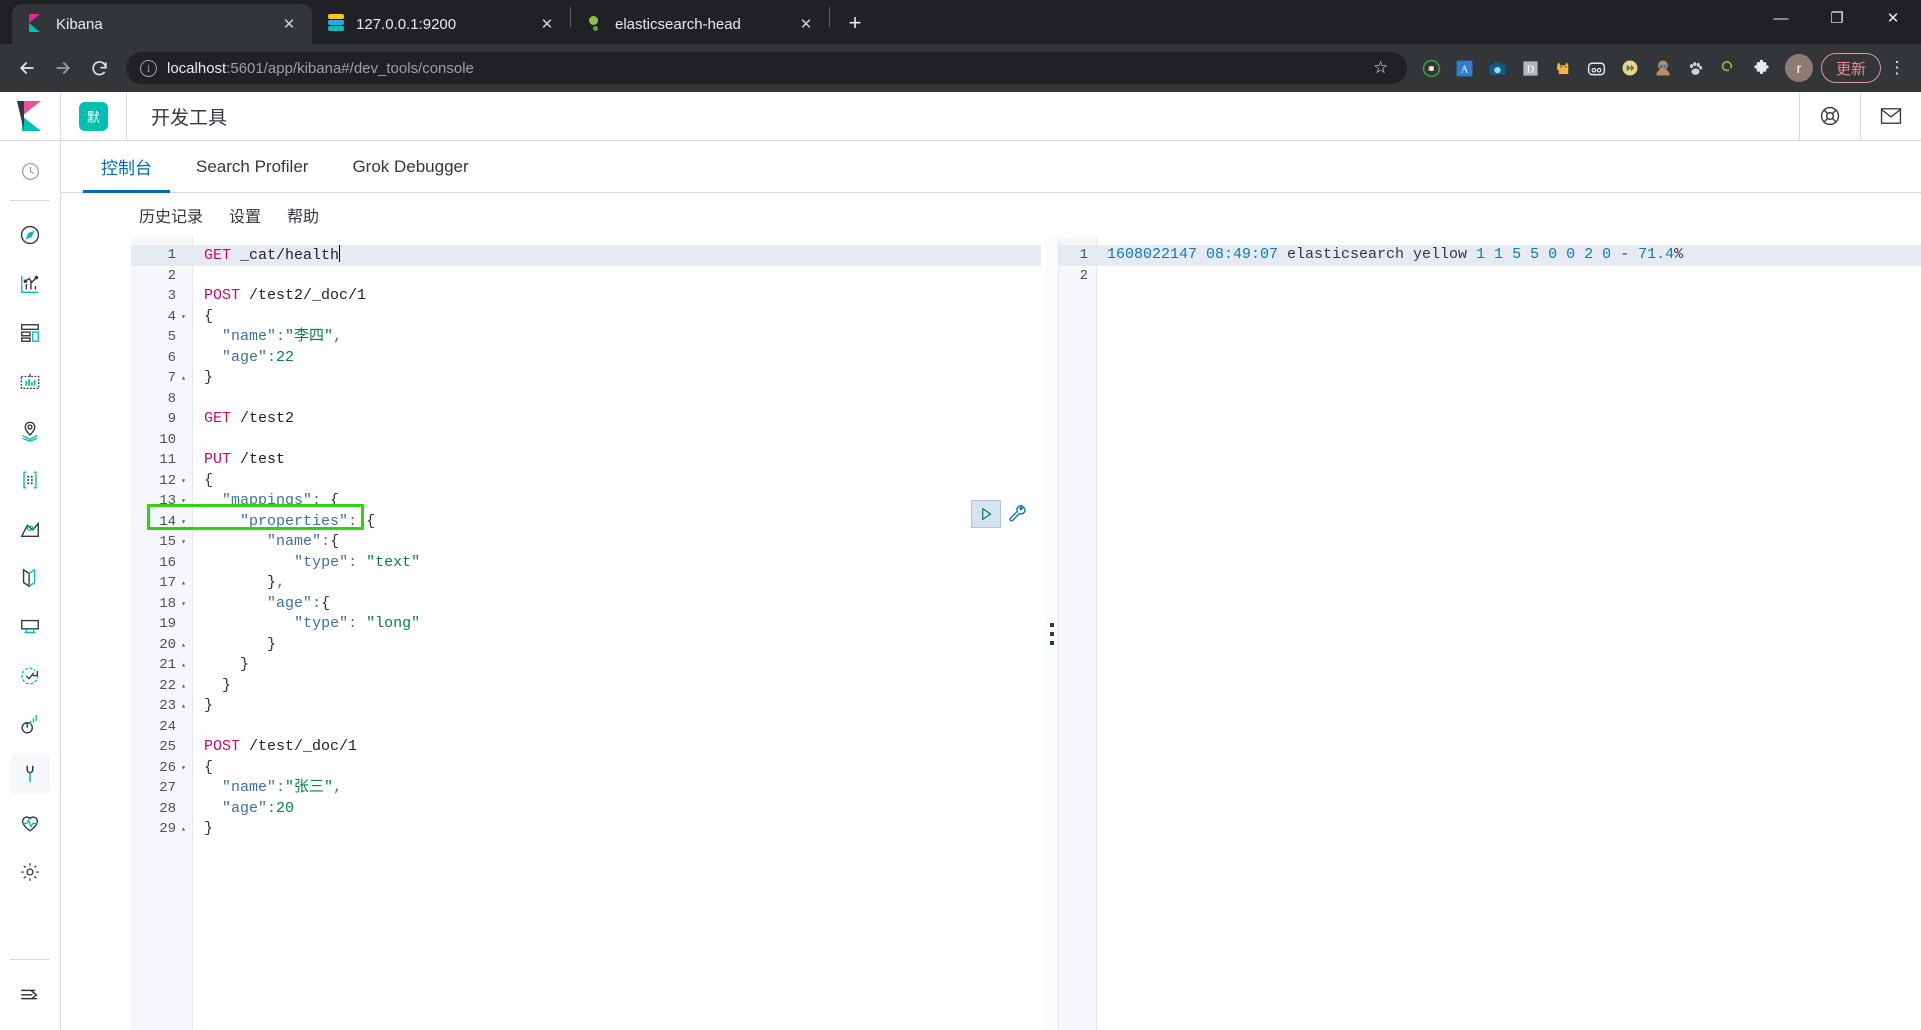 Image resolution: width=1921 pixels, height=1030 pixels. I want to click on minimize-button: —, so click(1781, 18).